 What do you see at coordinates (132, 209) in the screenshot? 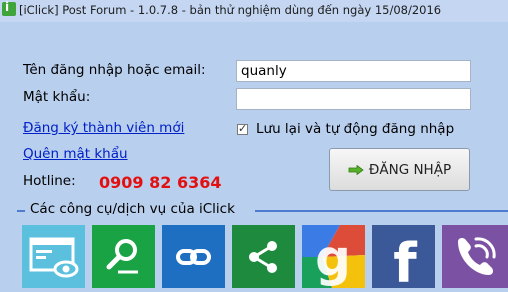
I see `tools-section-title: Các công cụ/dịch vụ của iClick` at bounding box center [132, 209].